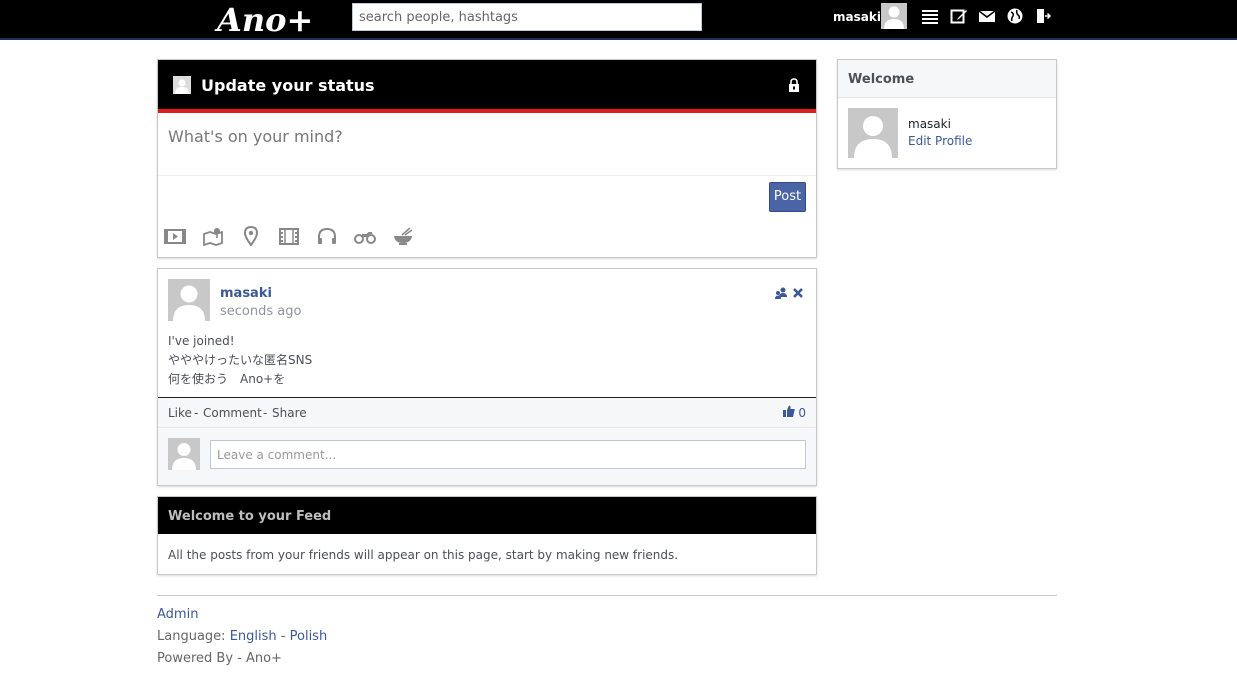 The width and height of the screenshot is (1237, 690). I want to click on food-bowl-icon, so click(403, 236).